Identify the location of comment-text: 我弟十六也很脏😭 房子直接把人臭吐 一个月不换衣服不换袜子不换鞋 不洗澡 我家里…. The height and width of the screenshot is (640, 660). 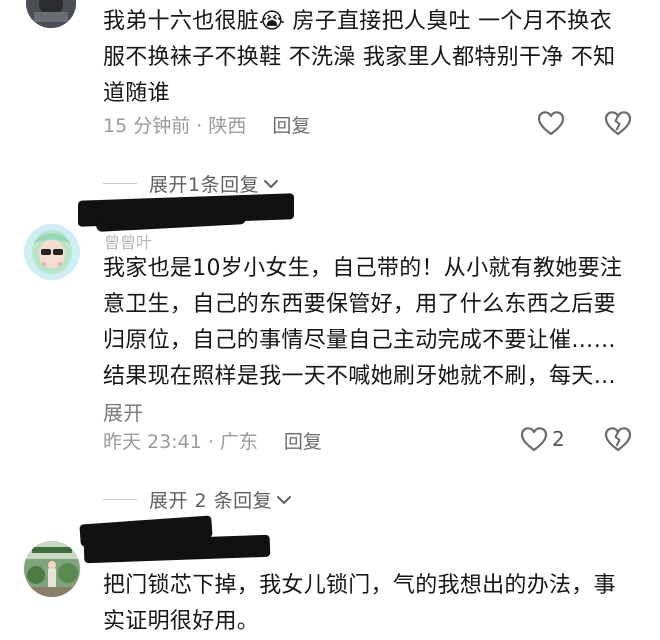
(359, 57).